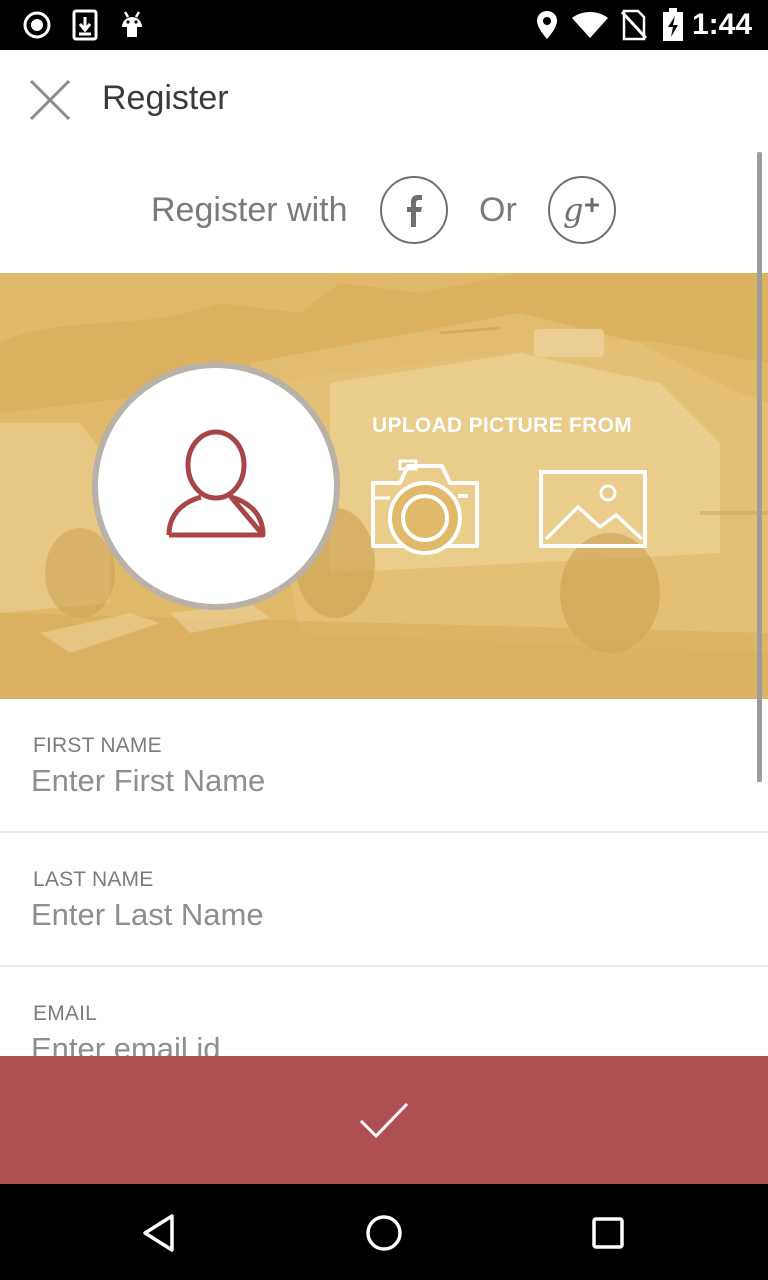 The image size is (768, 1280). I want to click on back-icon, so click(158, 1233).